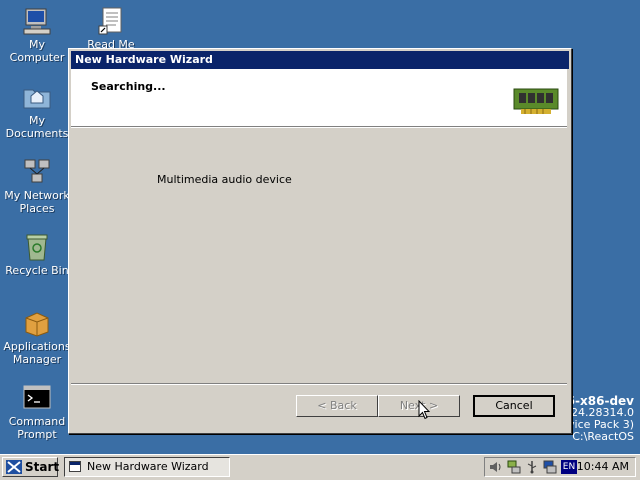 This screenshot has height=480, width=640. What do you see at coordinates (75, 466) in the screenshot?
I see `window-icon` at bounding box center [75, 466].